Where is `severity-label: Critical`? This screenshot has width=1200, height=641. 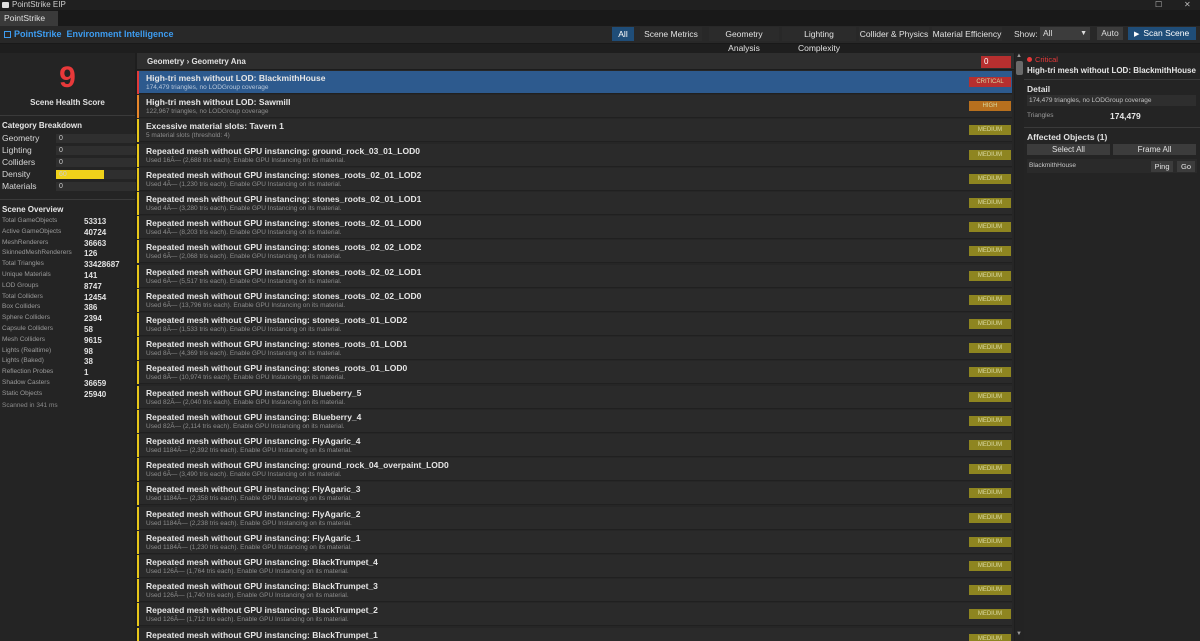 severity-label: Critical is located at coordinates (1042, 59).